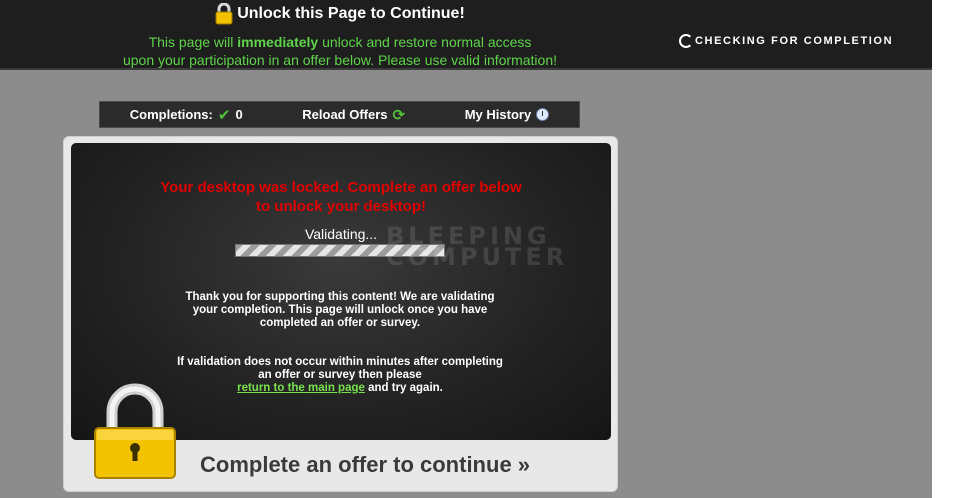  What do you see at coordinates (301, 388) in the screenshot?
I see `return-main-page-link: return to the main page` at bounding box center [301, 388].